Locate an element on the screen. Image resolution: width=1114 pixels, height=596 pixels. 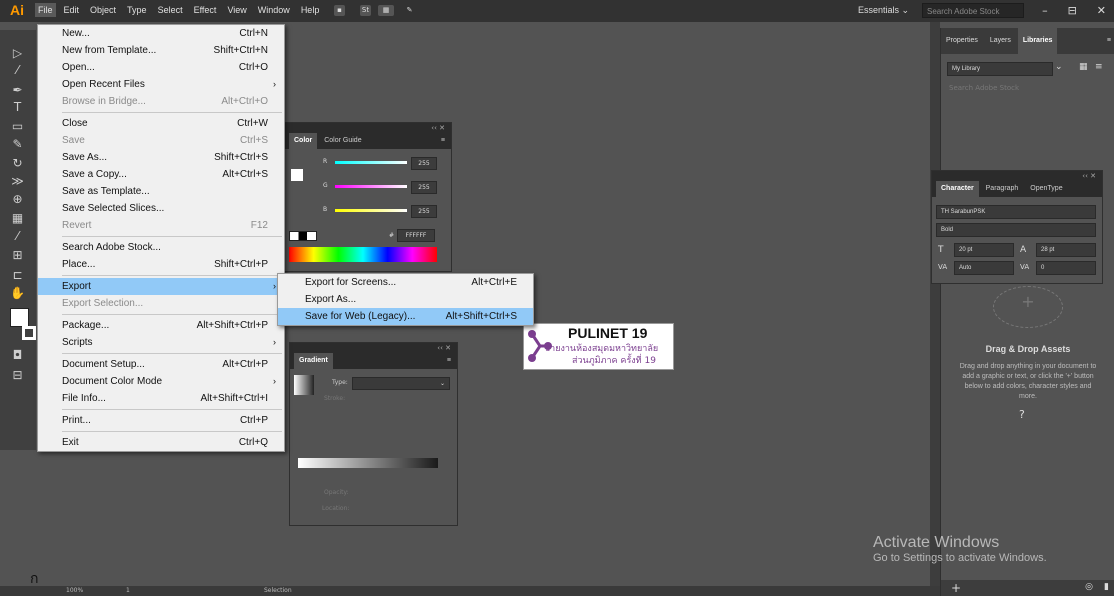
menu-view: View is located at coordinates (236, 10).